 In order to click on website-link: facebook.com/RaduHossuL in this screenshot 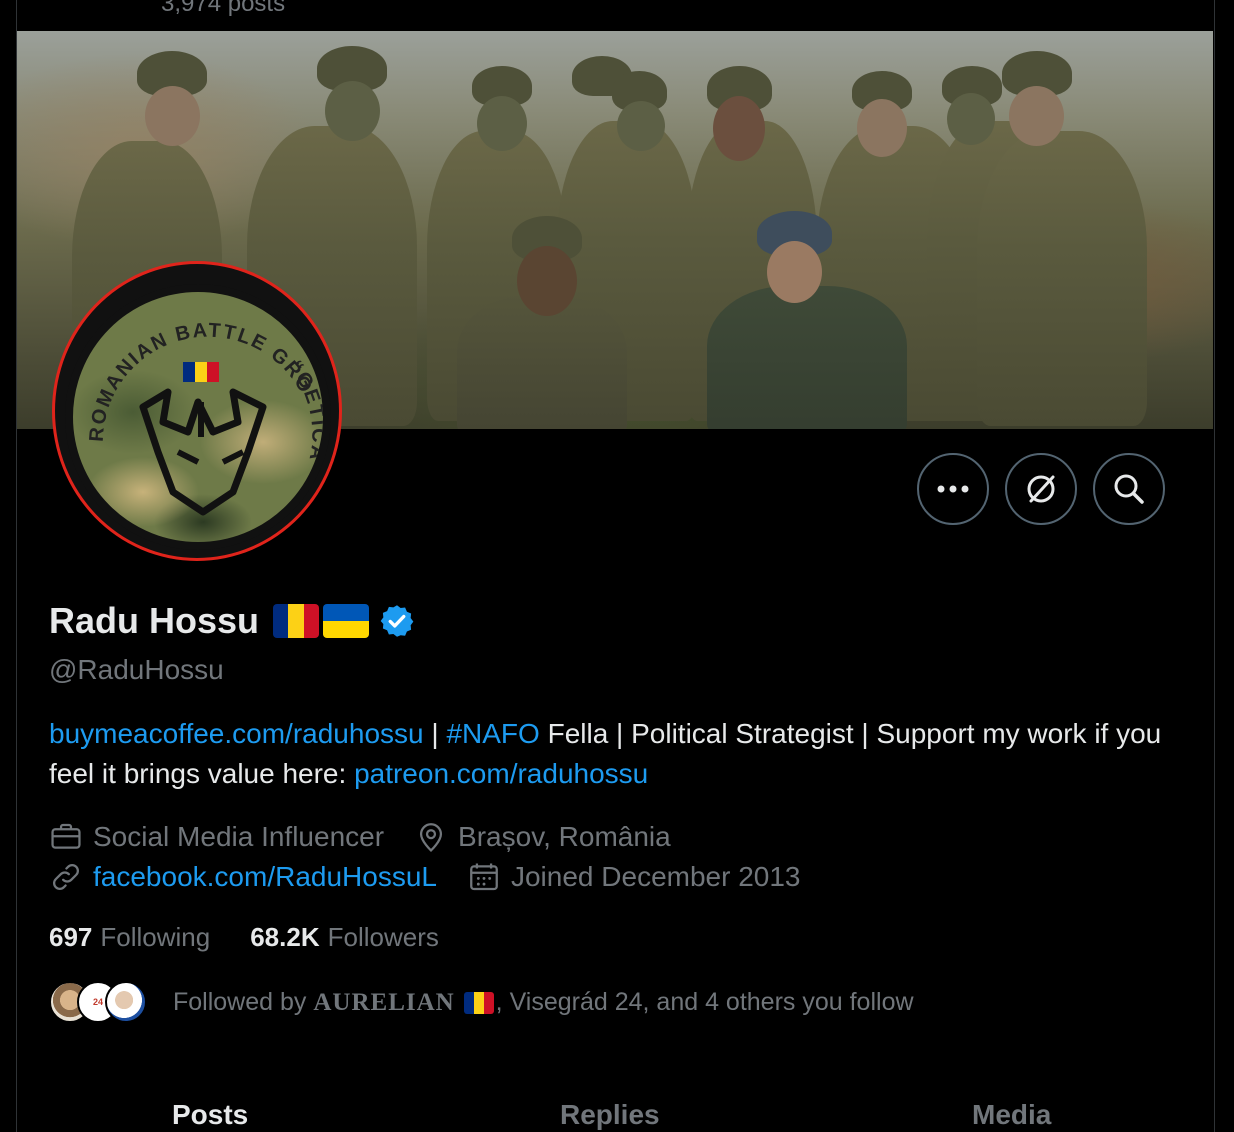, I will do `click(265, 877)`.